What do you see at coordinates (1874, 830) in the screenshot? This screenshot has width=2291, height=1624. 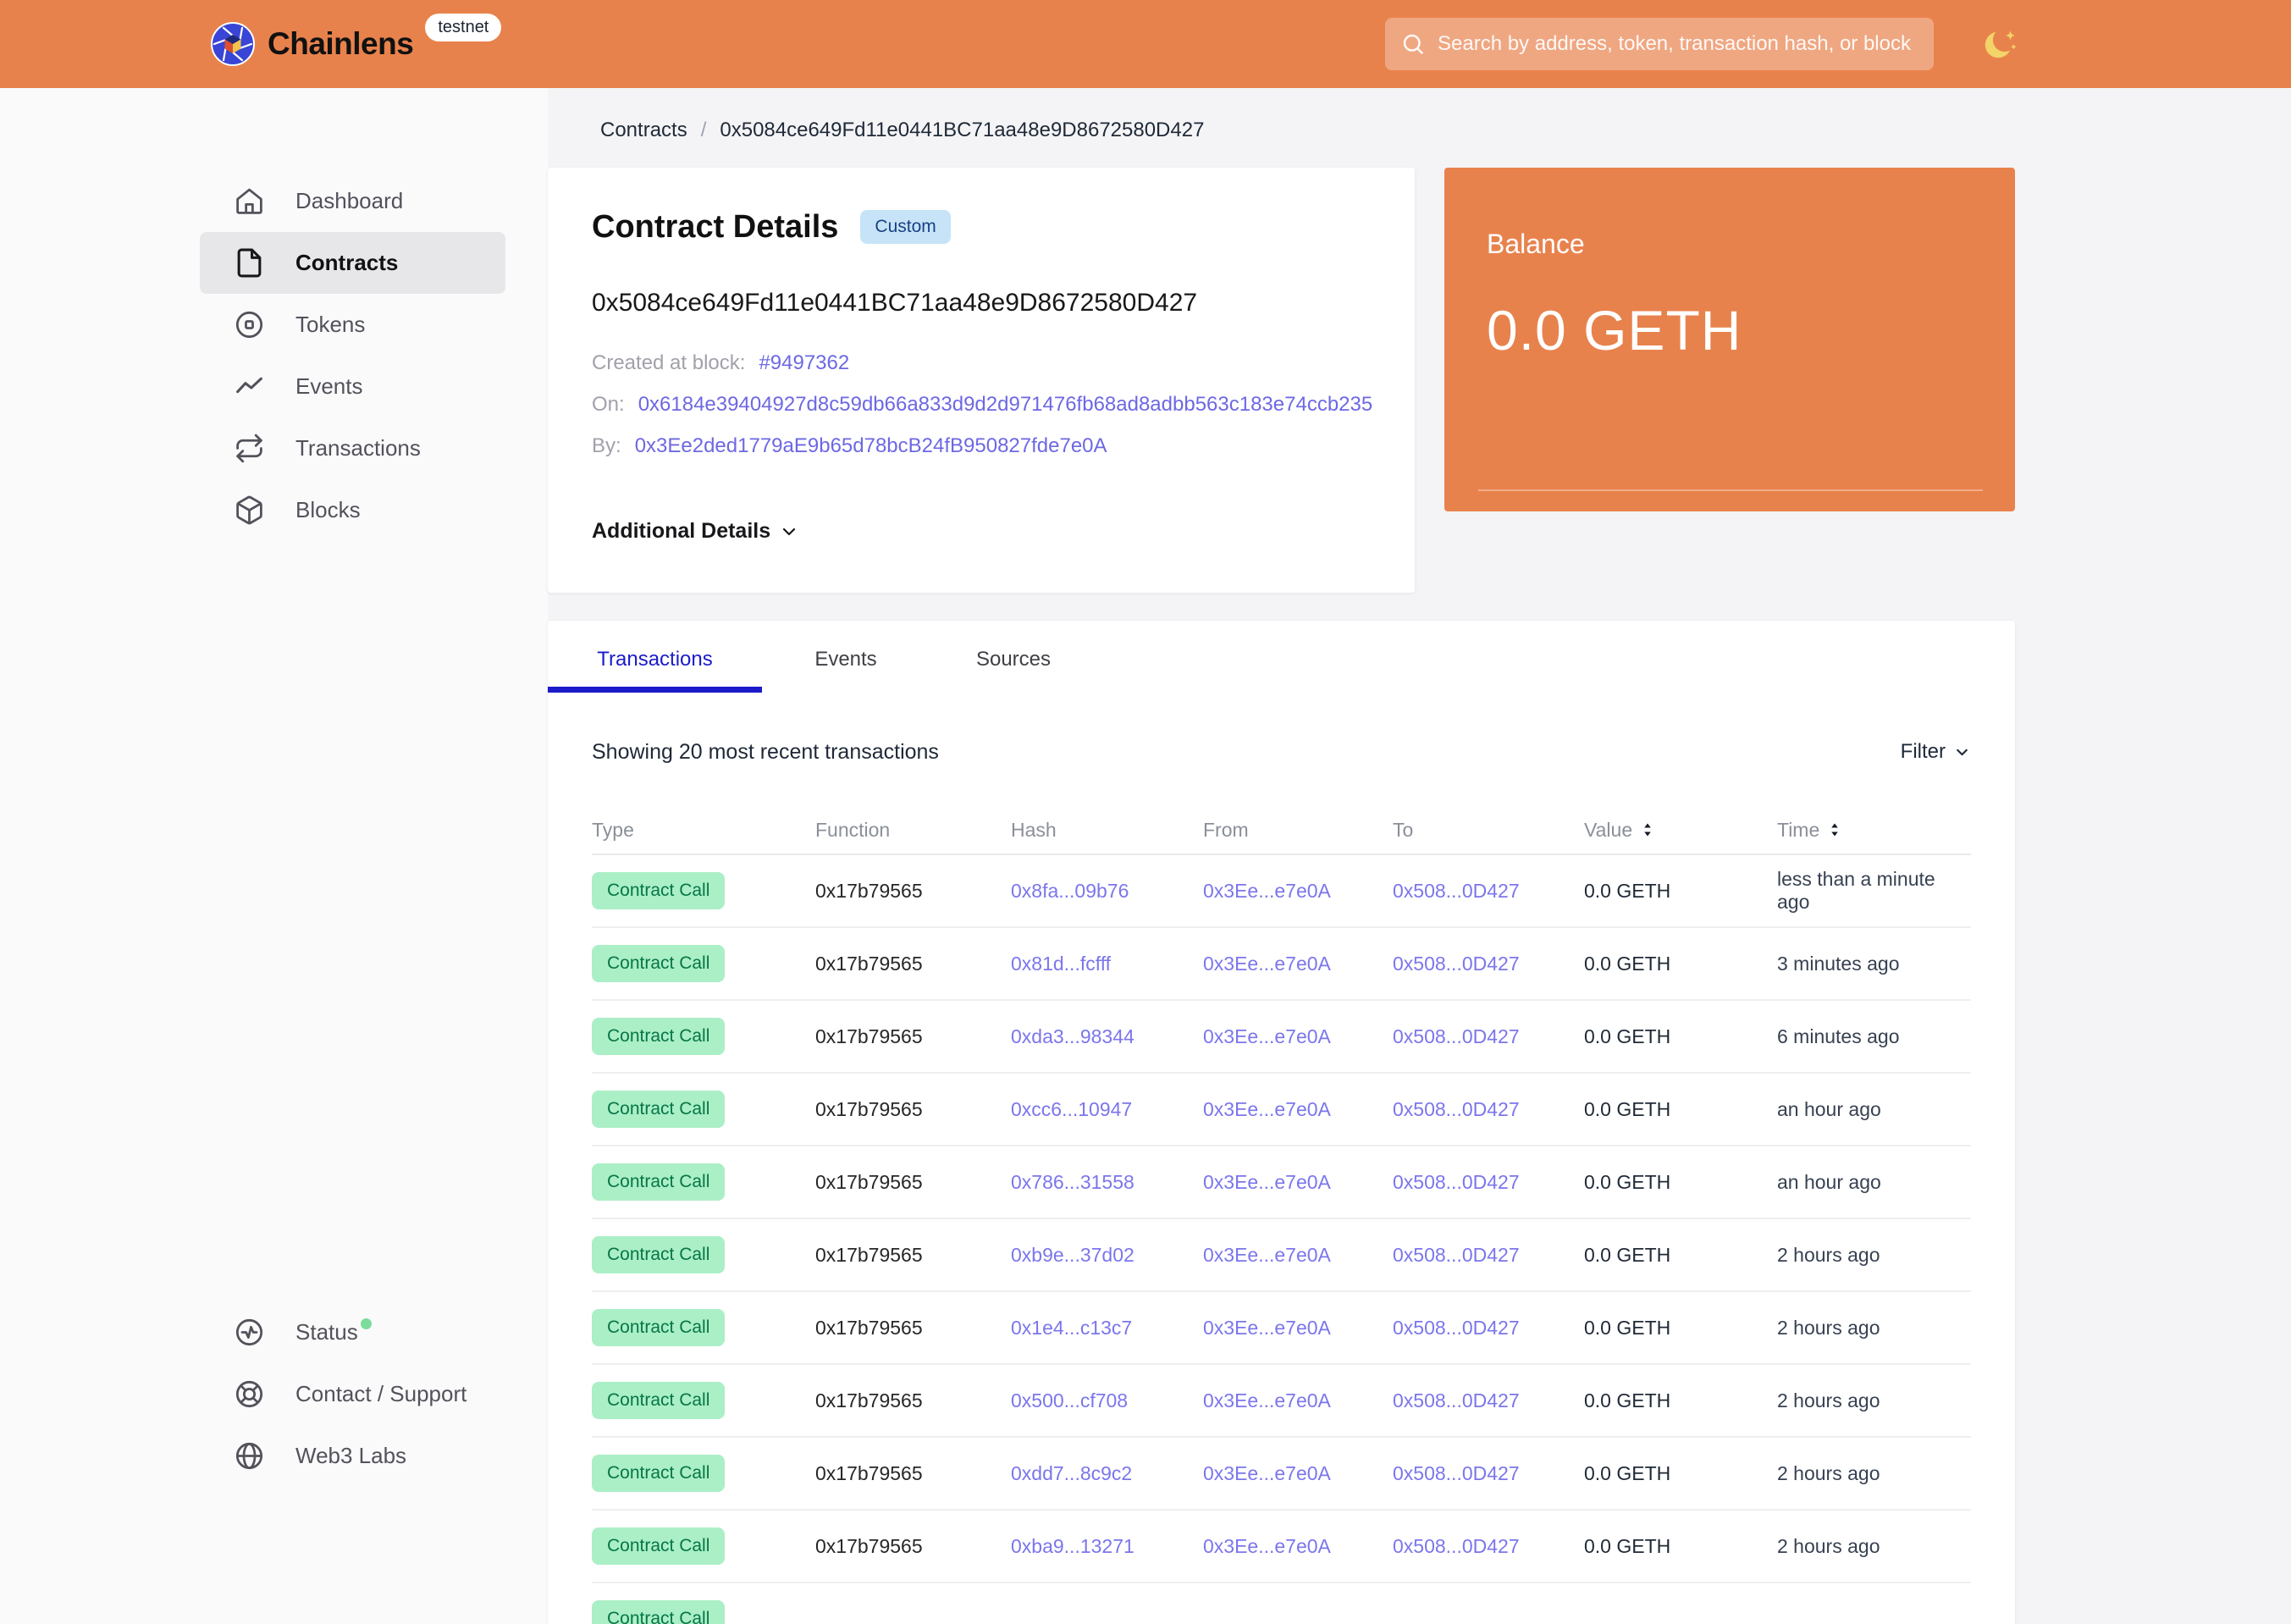 I see `column-header-time: Time` at bounding box center [1874, 830].